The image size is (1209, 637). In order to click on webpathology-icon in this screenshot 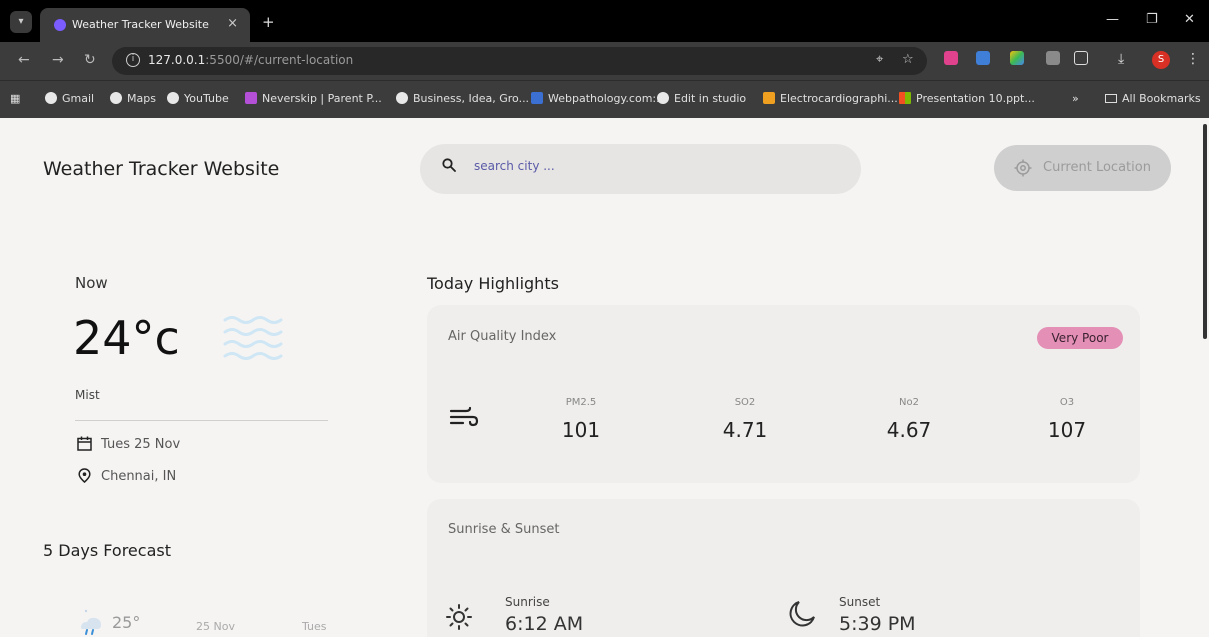, I will do `click(537, 98)`.